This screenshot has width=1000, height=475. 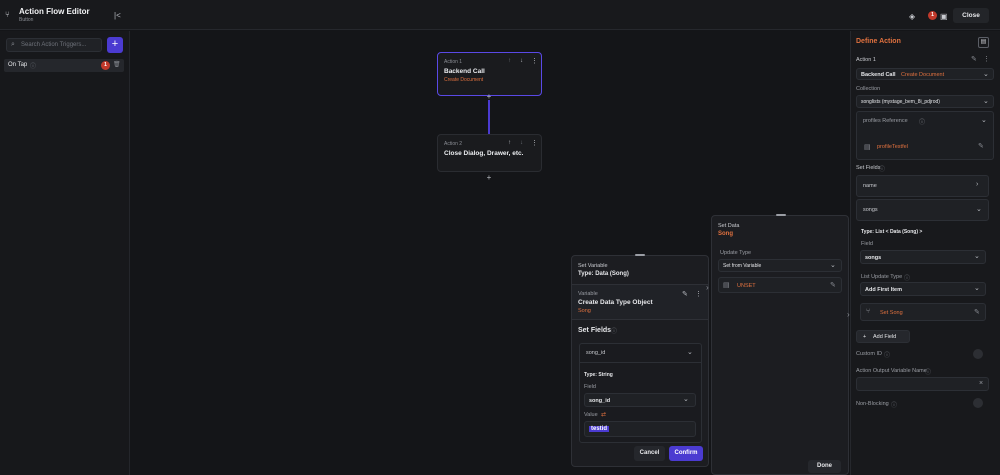 What do you see at coordinates (892, 147) in the screenshot?
I see `profile-testfel: profileTestfel` at bounding box center [892, 147].